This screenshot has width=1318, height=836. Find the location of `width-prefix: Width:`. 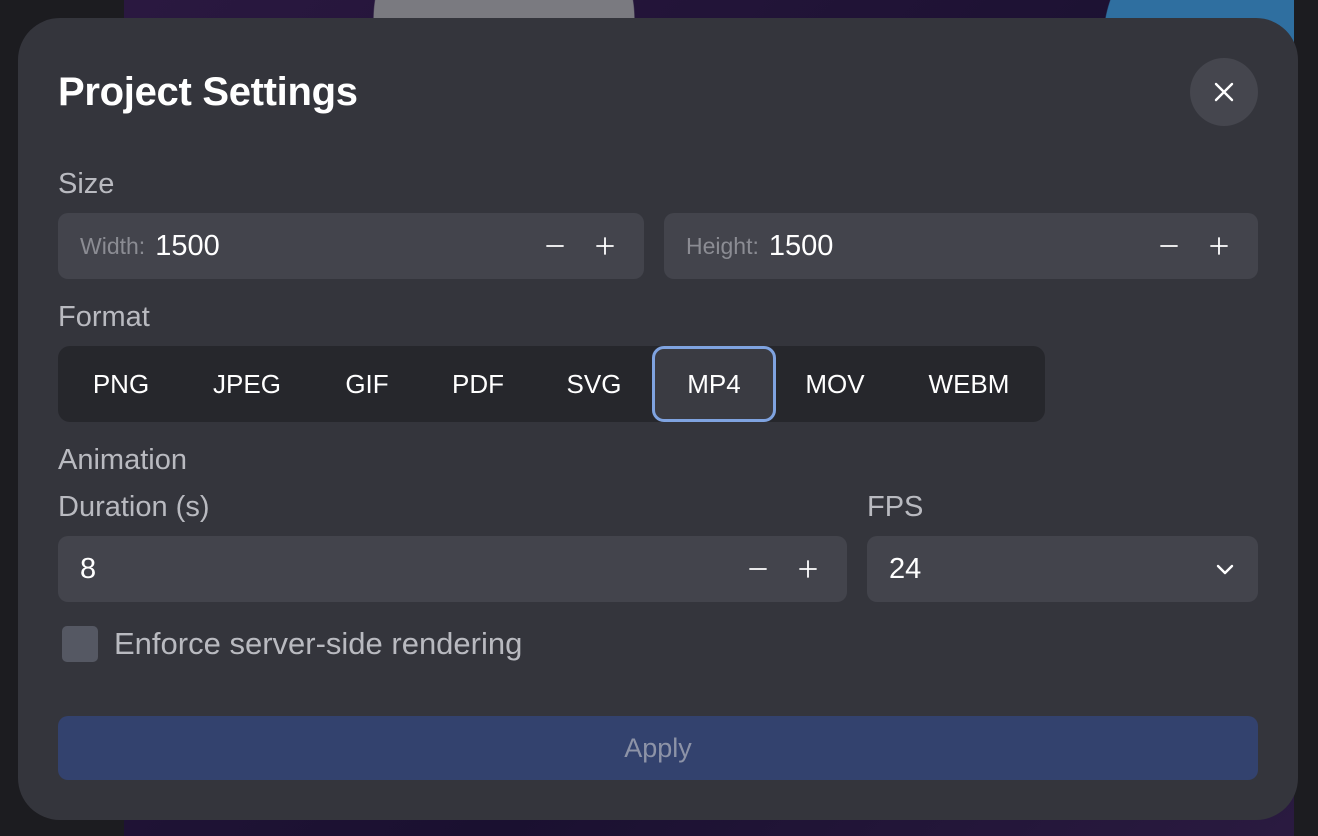

width-prefix: Width: is located at coordinates (113, 245).